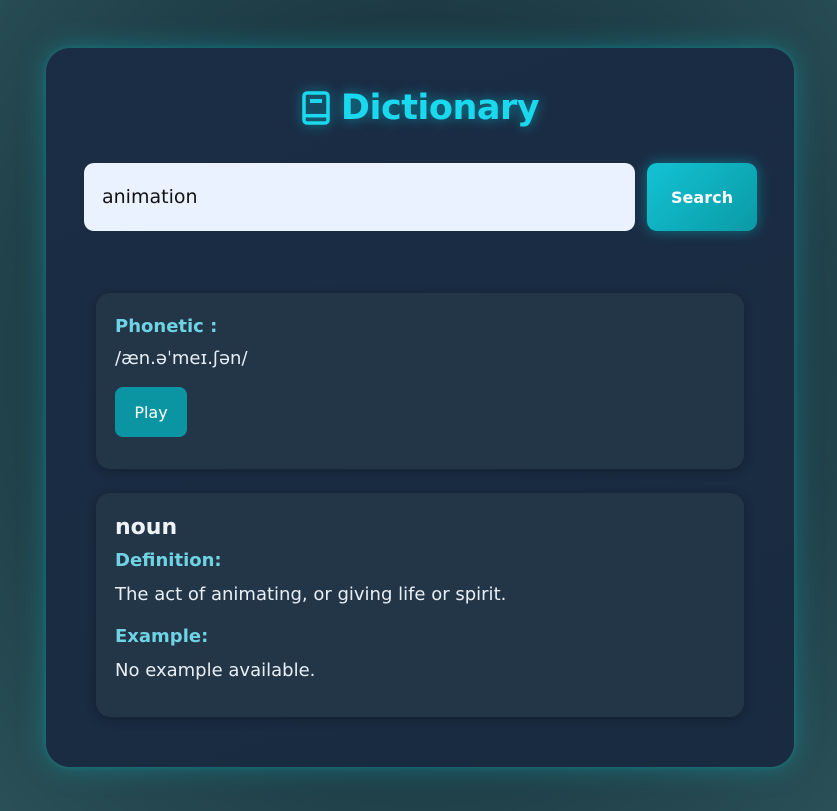 The image size is (837, 811). I want to click on example-label: Example:, so click(162, 636).